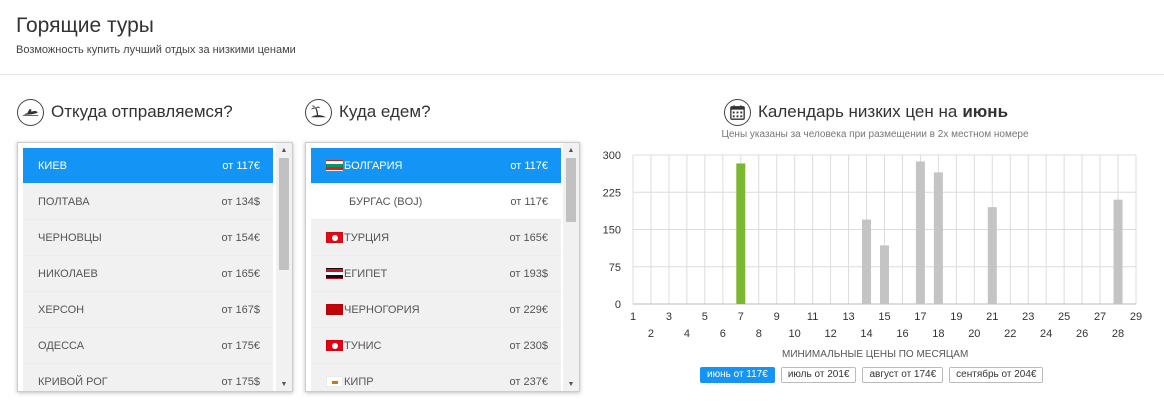 Image resolution: width=1164 pixels, height=410 pixels. What do you see at coordinates (528, 381) in the screenshot?
I see `list-item-price: от 237€` at bounding box center [528, 381].